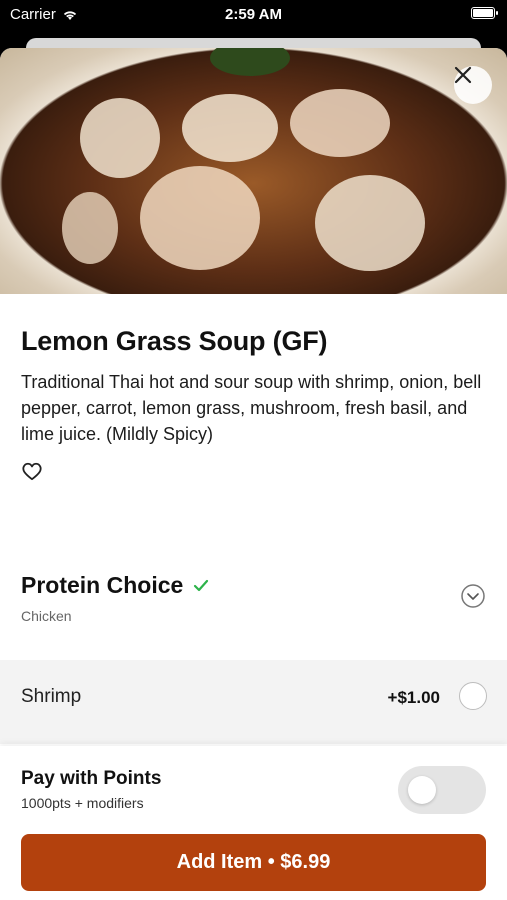  Describe the element at coordinates (46, 616) in the screenshot. I see `protein-selected-value: Chicken` at that location.